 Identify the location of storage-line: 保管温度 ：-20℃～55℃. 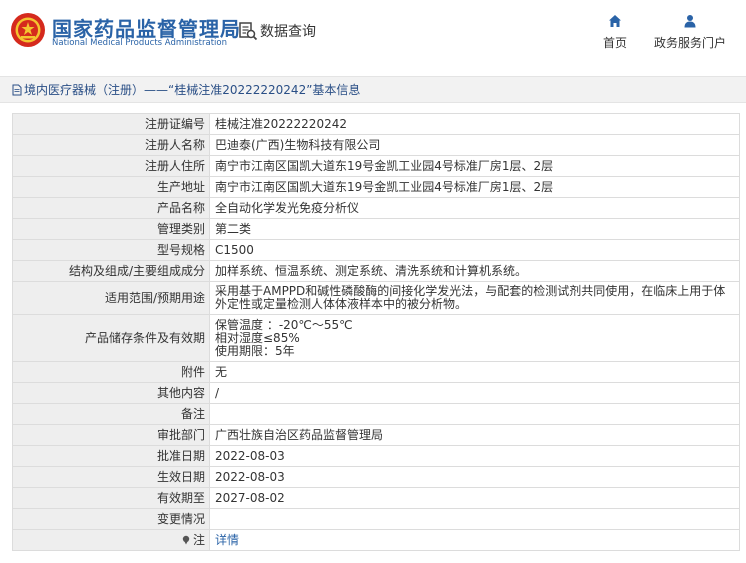
(284, 324).